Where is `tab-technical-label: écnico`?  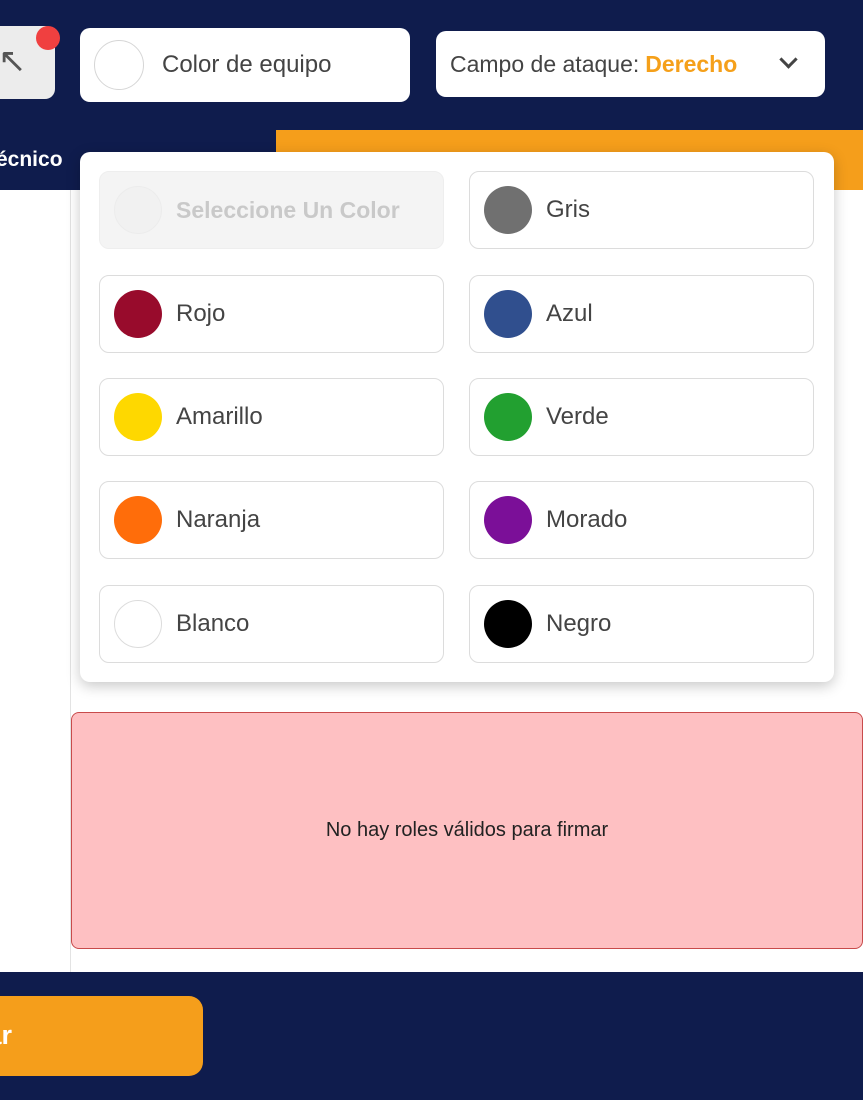 tab-technical-label: écnico is located at coordinates (31, 159).